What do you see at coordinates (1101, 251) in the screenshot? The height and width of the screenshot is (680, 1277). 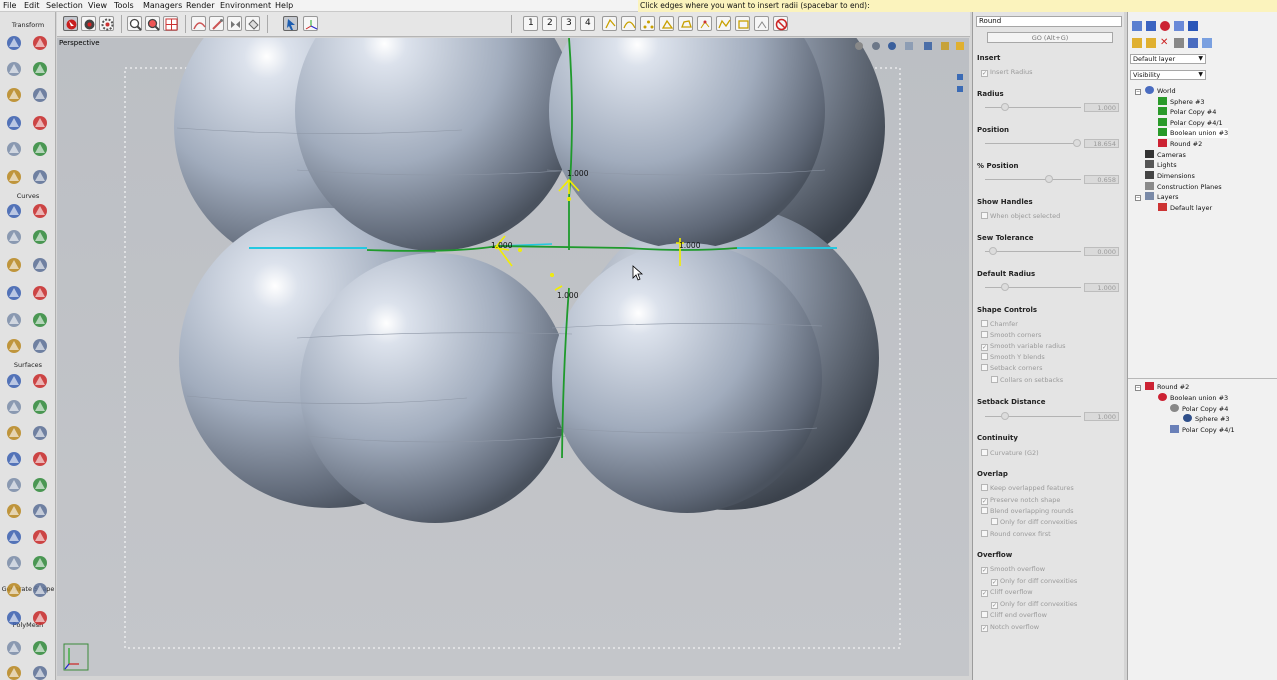 I see `sew-tolerance-value-field: 0.000` at bounding box center [1101, 251].